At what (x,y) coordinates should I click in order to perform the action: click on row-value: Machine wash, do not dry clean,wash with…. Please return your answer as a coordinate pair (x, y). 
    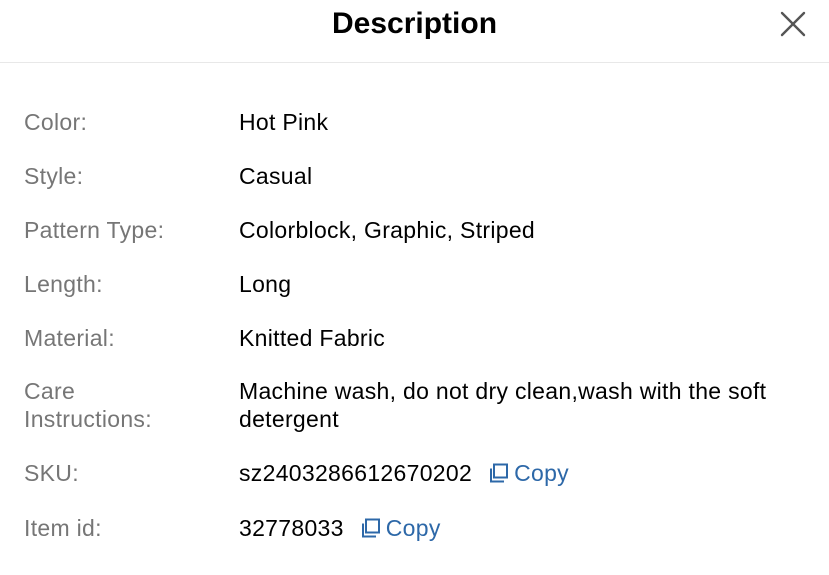
    Looking at the image, I should click on (503, 405).